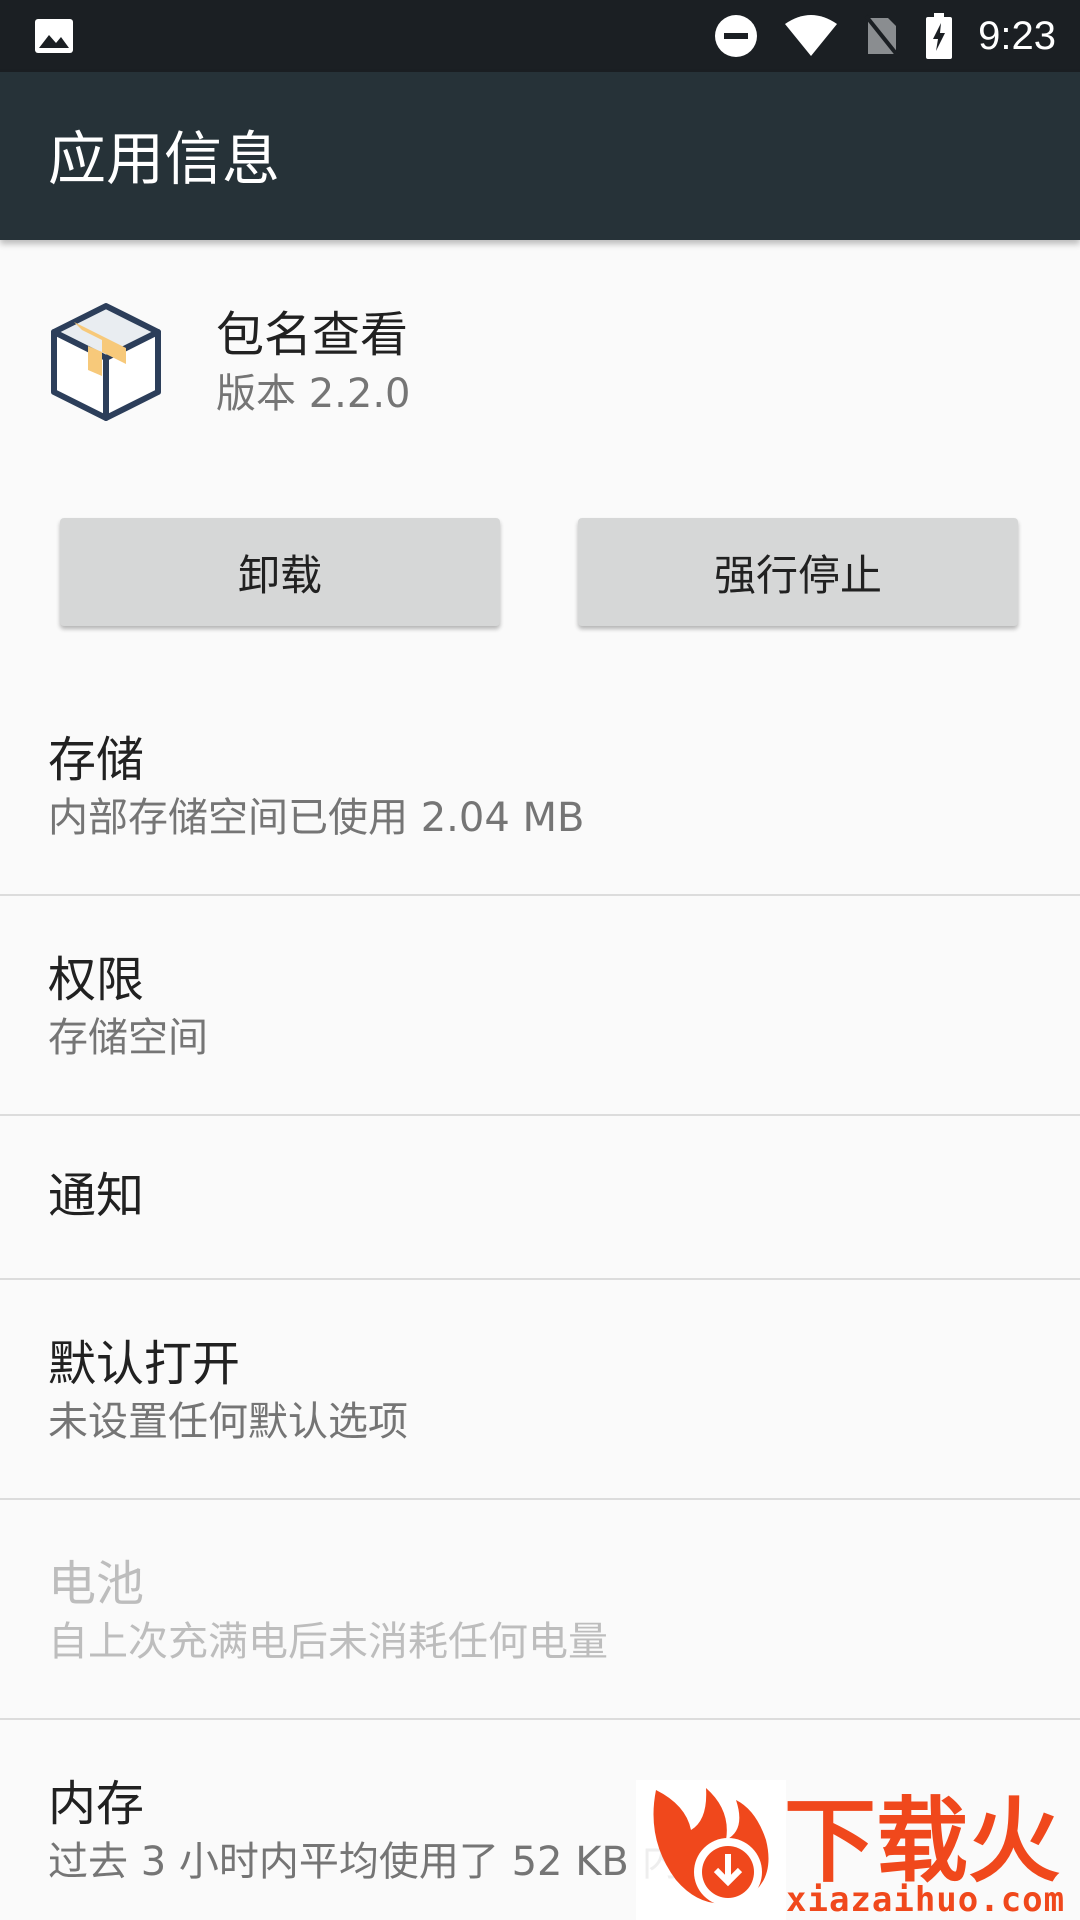 Image resolution: width=1080 pixels, height=1920 pixels. Describe the element at coordinates (798, 572) in the screenshot. I see `force-stop-button: 强行停止` at that location.